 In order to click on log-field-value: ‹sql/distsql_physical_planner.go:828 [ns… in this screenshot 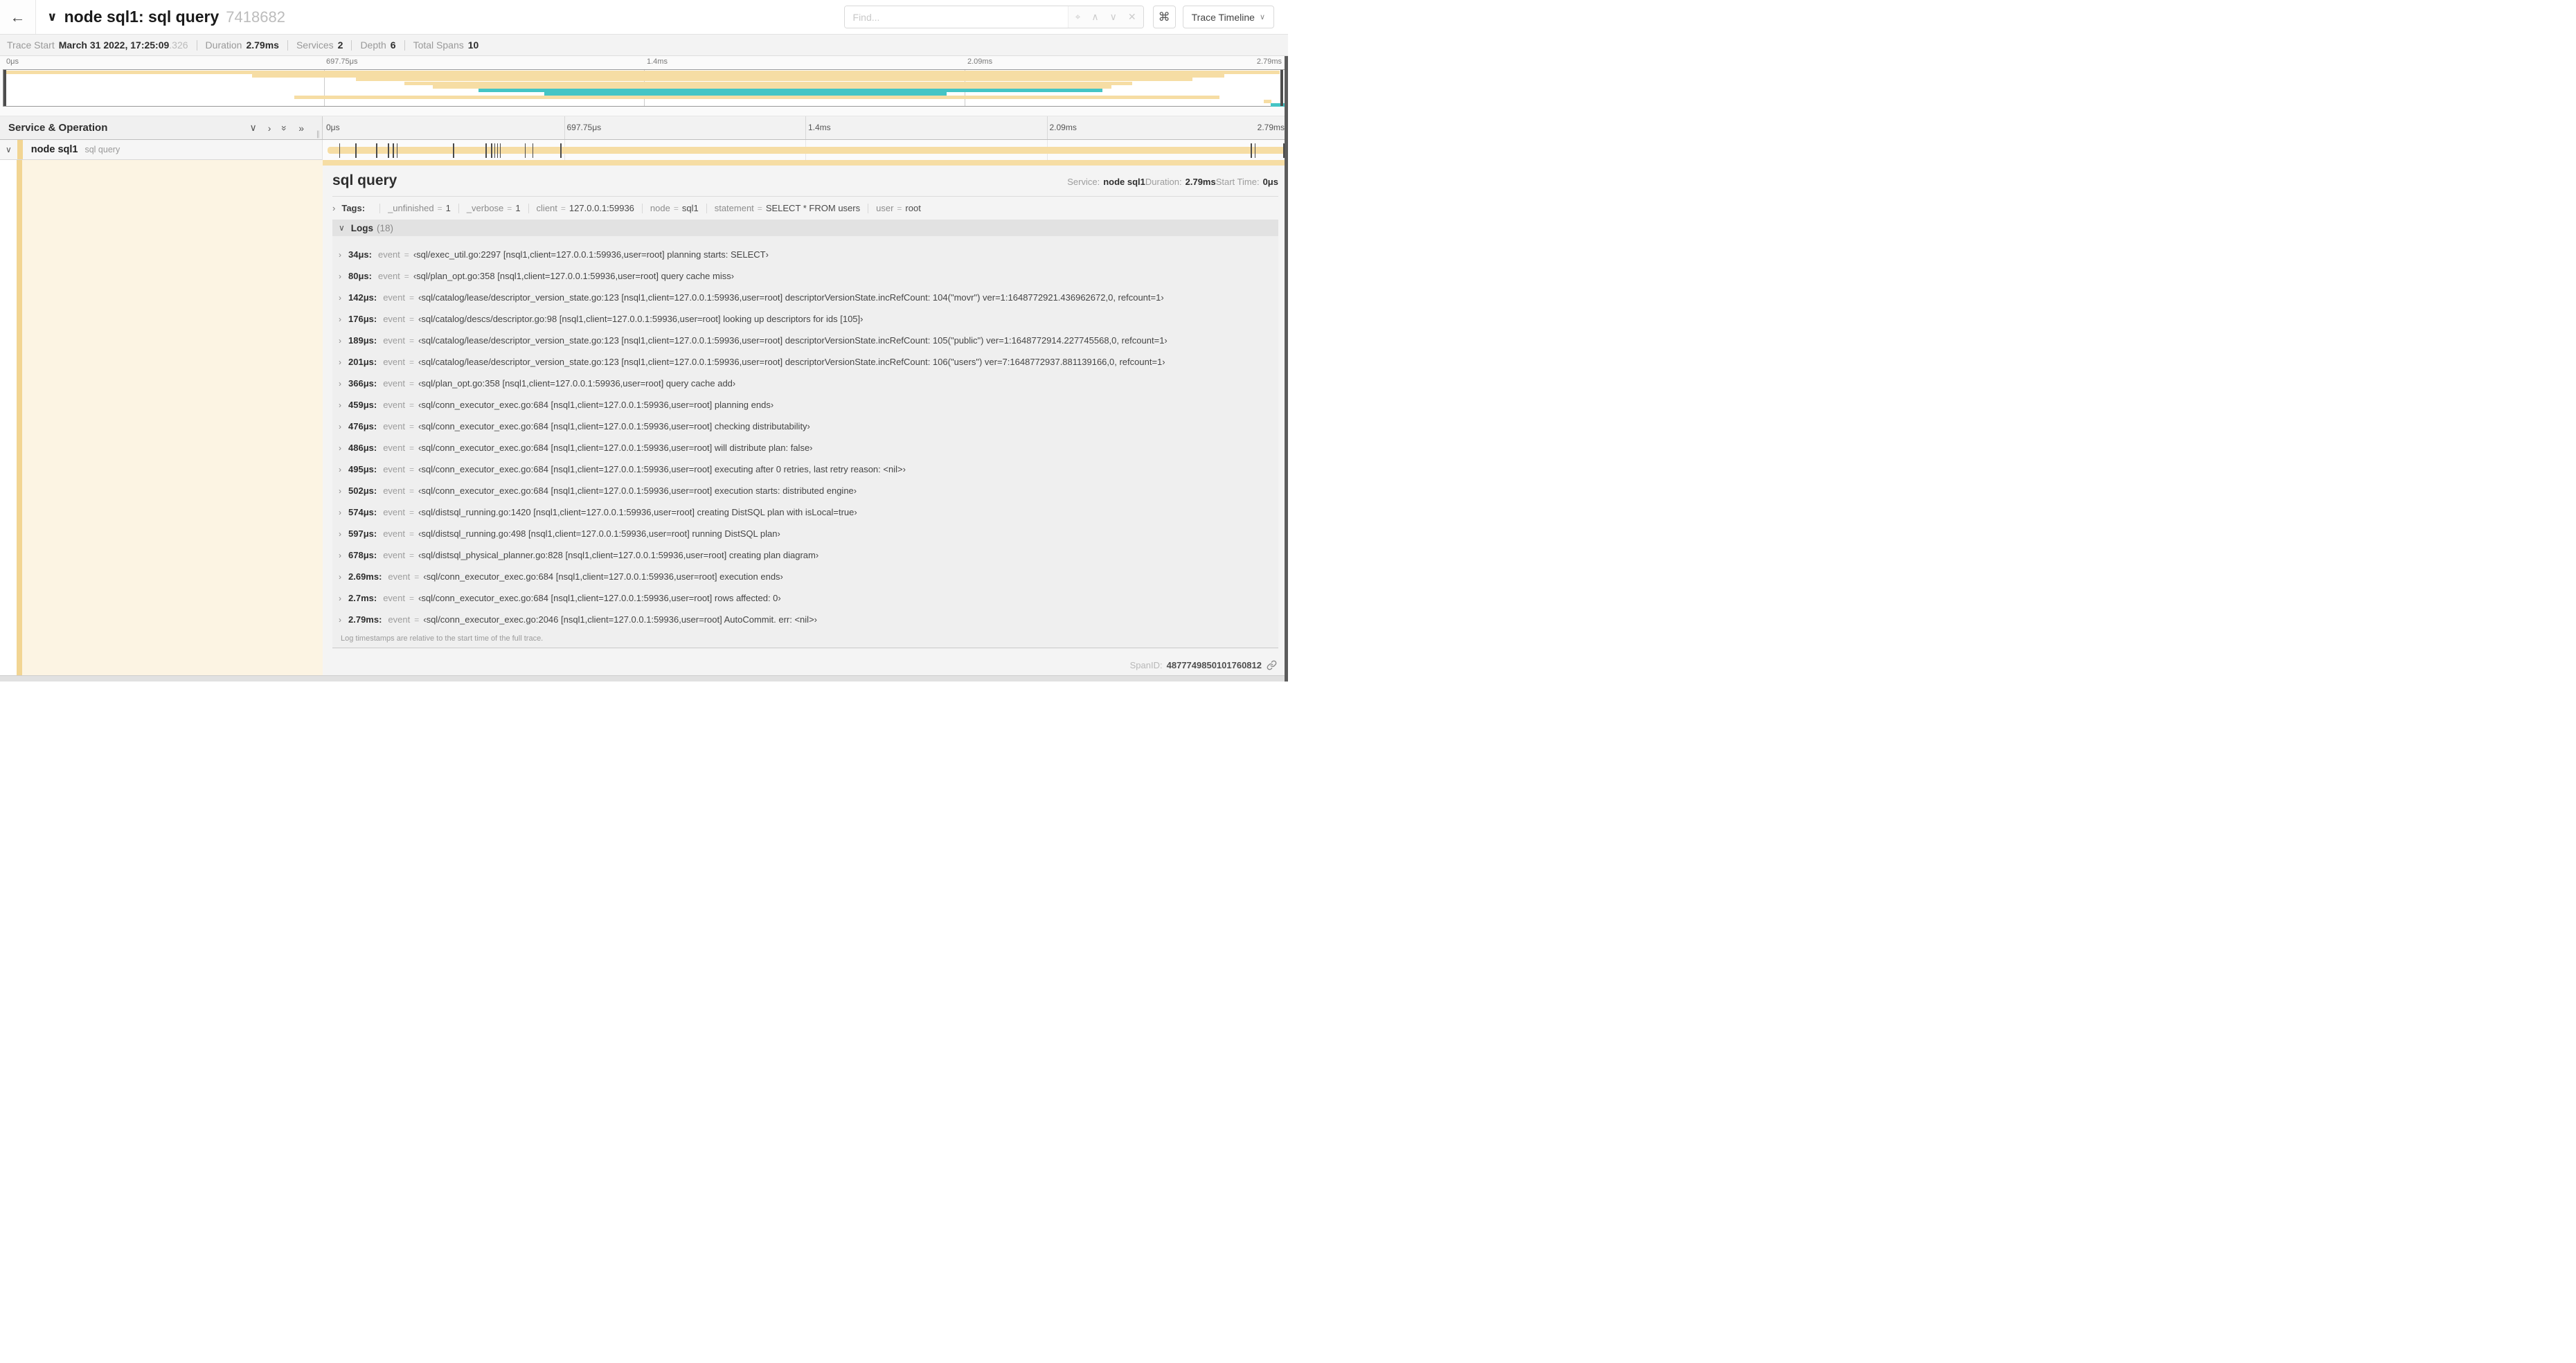, I will do `click(618, 555)`.